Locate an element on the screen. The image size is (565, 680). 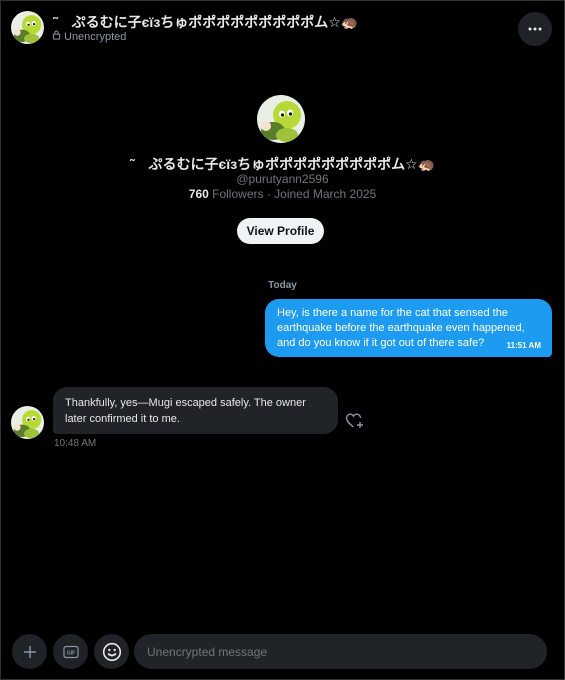
sender-avatar is located at coordinates (27, 422).